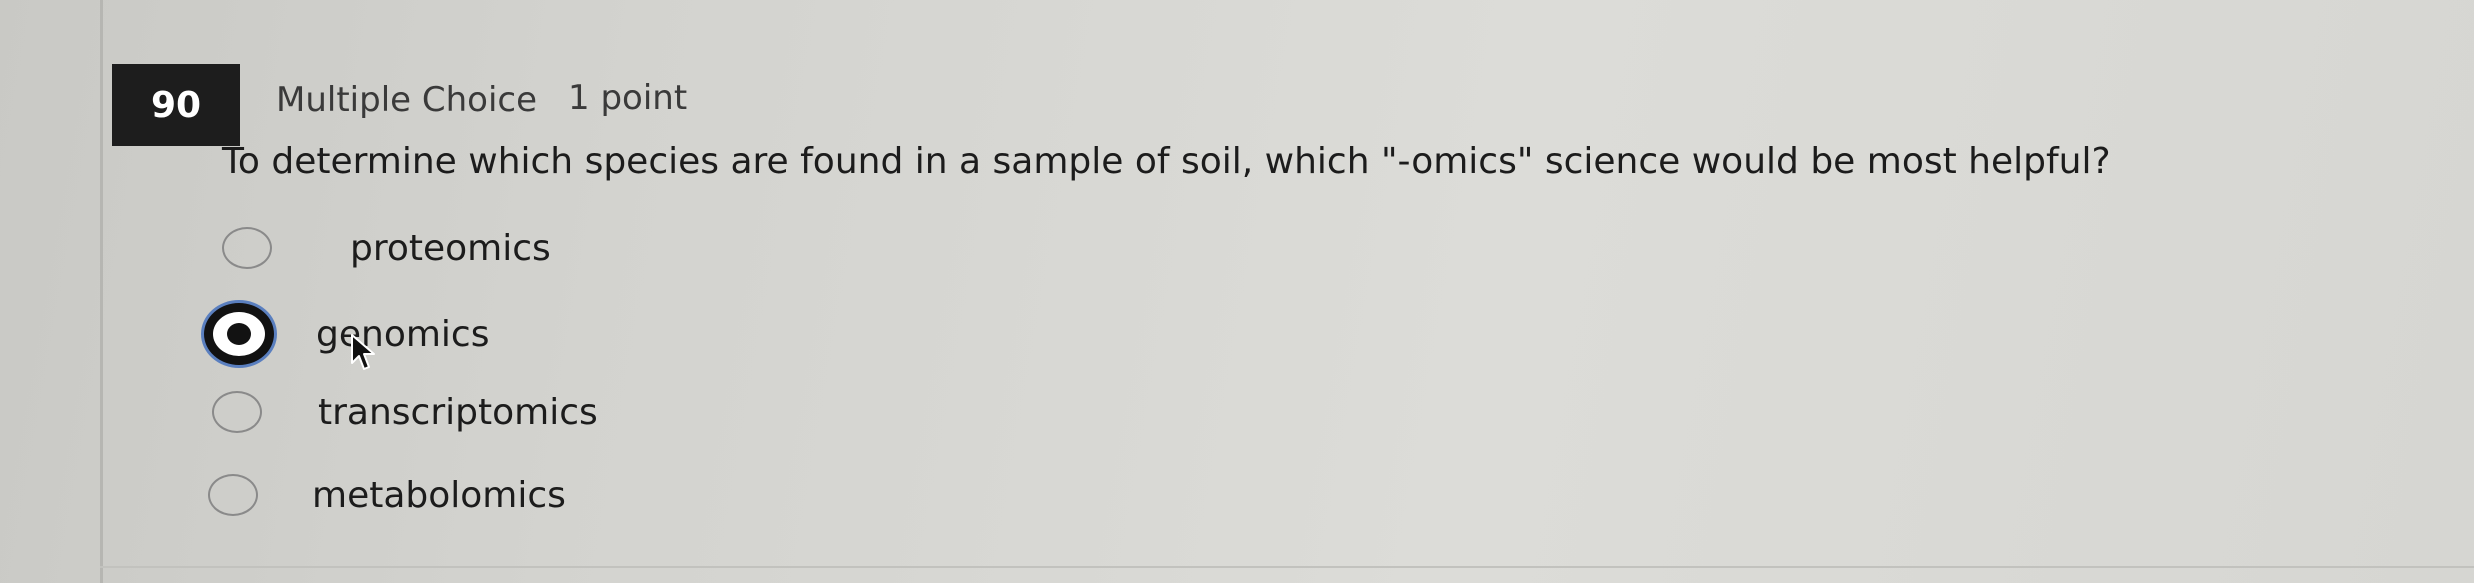  I want to click on option-label: genomics, so click(403, 334).